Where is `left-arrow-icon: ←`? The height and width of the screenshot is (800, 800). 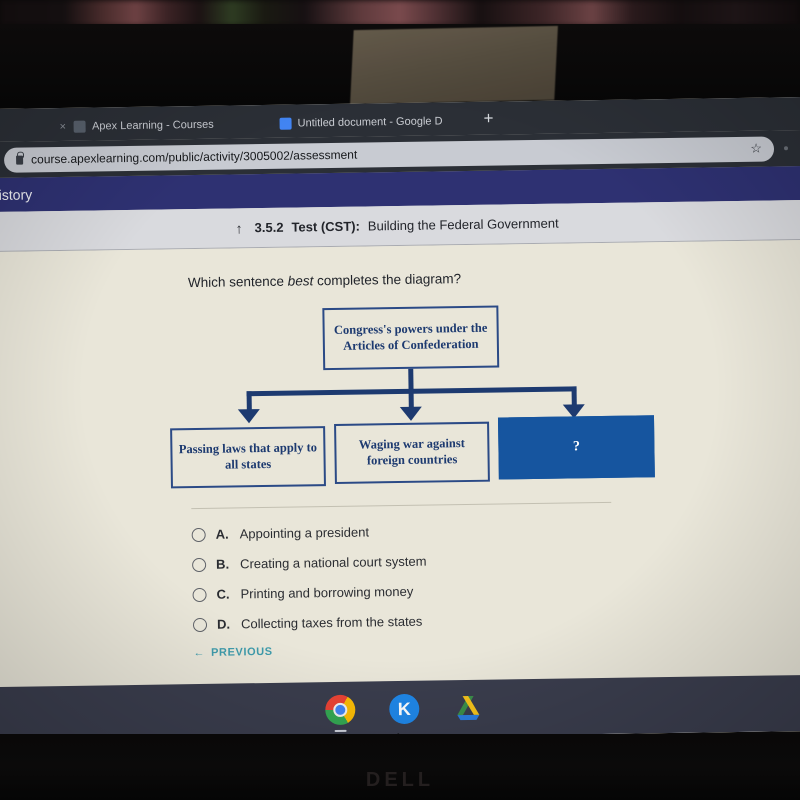
left-arrow-icon: ← is located at coordinates (199, 653).